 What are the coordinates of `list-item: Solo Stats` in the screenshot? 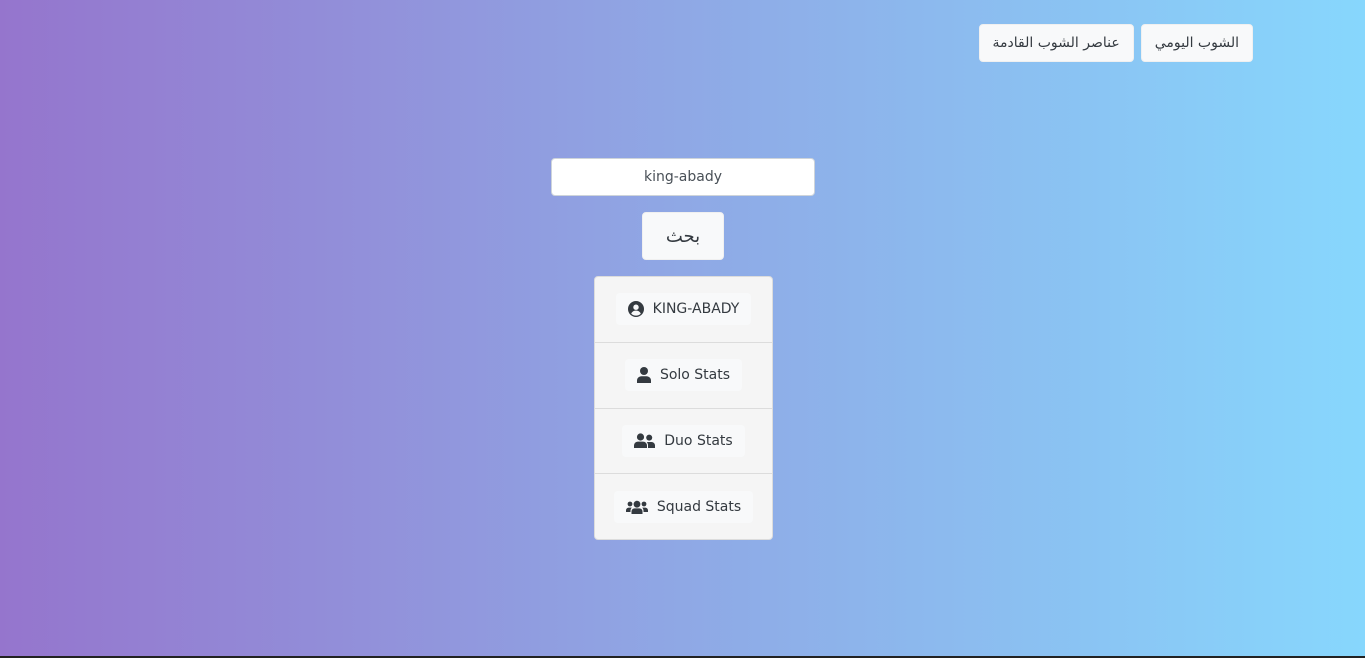 It's located at (683, 376).